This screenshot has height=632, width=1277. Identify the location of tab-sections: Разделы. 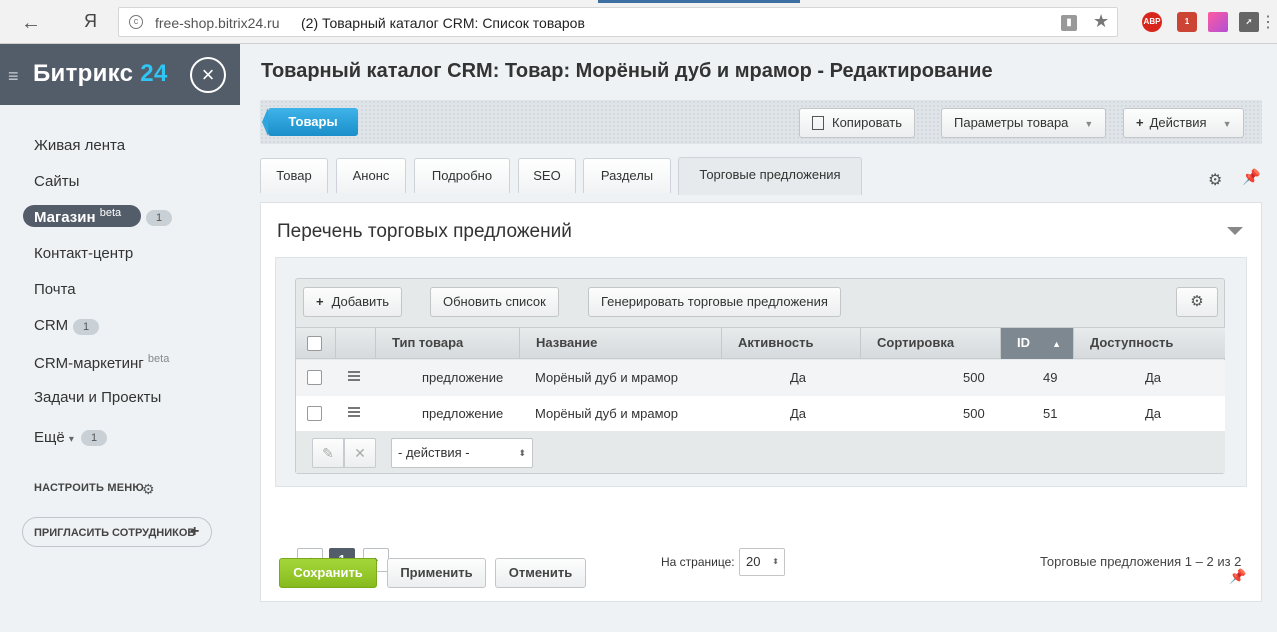
(627, 175).